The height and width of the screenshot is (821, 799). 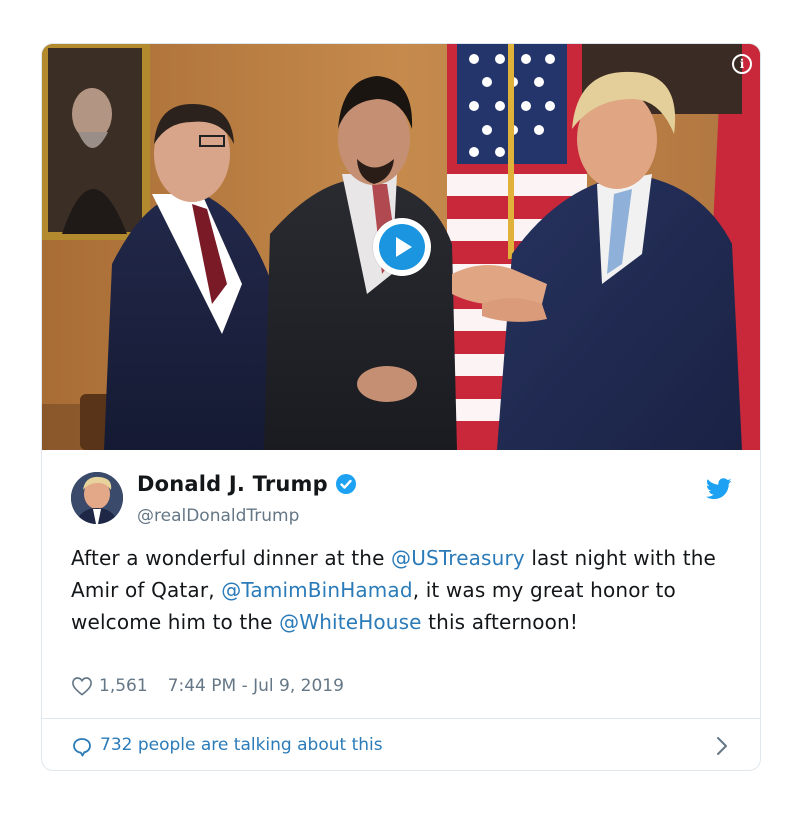 I want to click on talking-about-text: 732 people are talking about this, so click(x=241, y=745).